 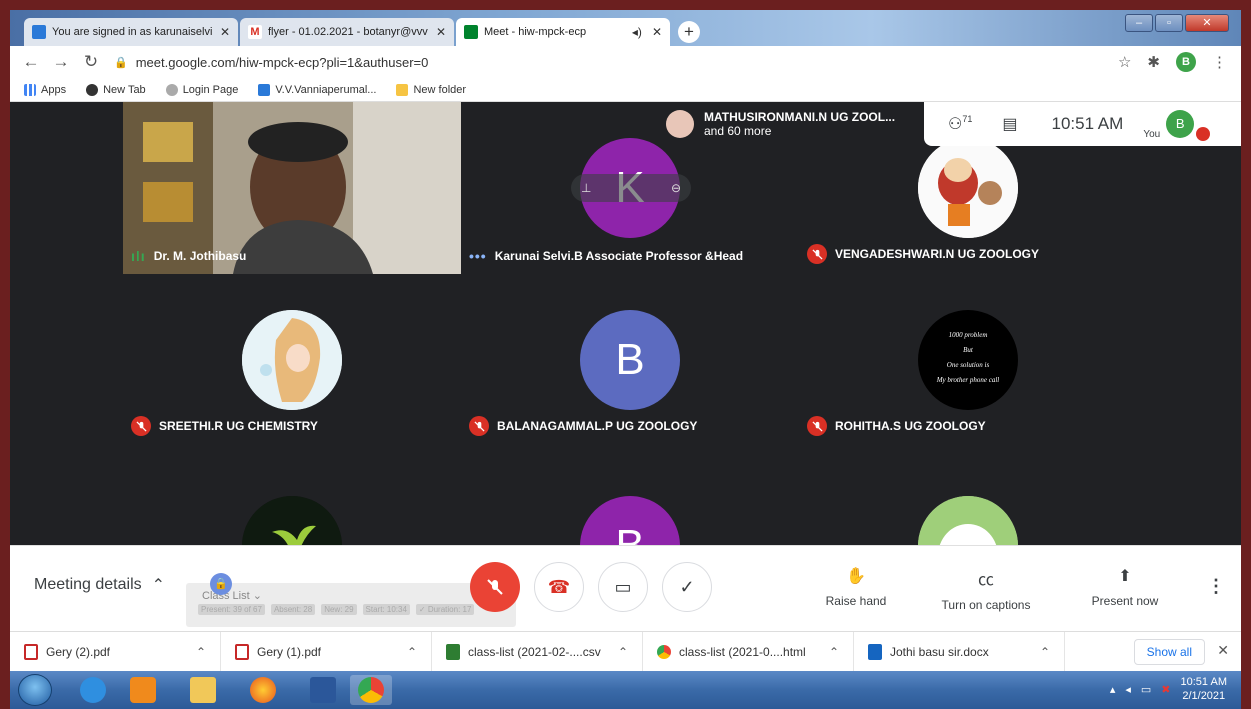 I want to click on more-options-icon: ⋮, so click(x=1216, y=586).